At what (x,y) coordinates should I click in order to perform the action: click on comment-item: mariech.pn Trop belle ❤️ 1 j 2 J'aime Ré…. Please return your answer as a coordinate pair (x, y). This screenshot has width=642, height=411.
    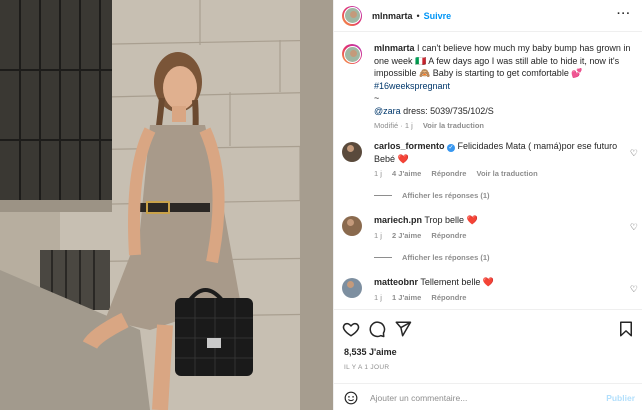
    Looking at the image, I should click on (490, 227).